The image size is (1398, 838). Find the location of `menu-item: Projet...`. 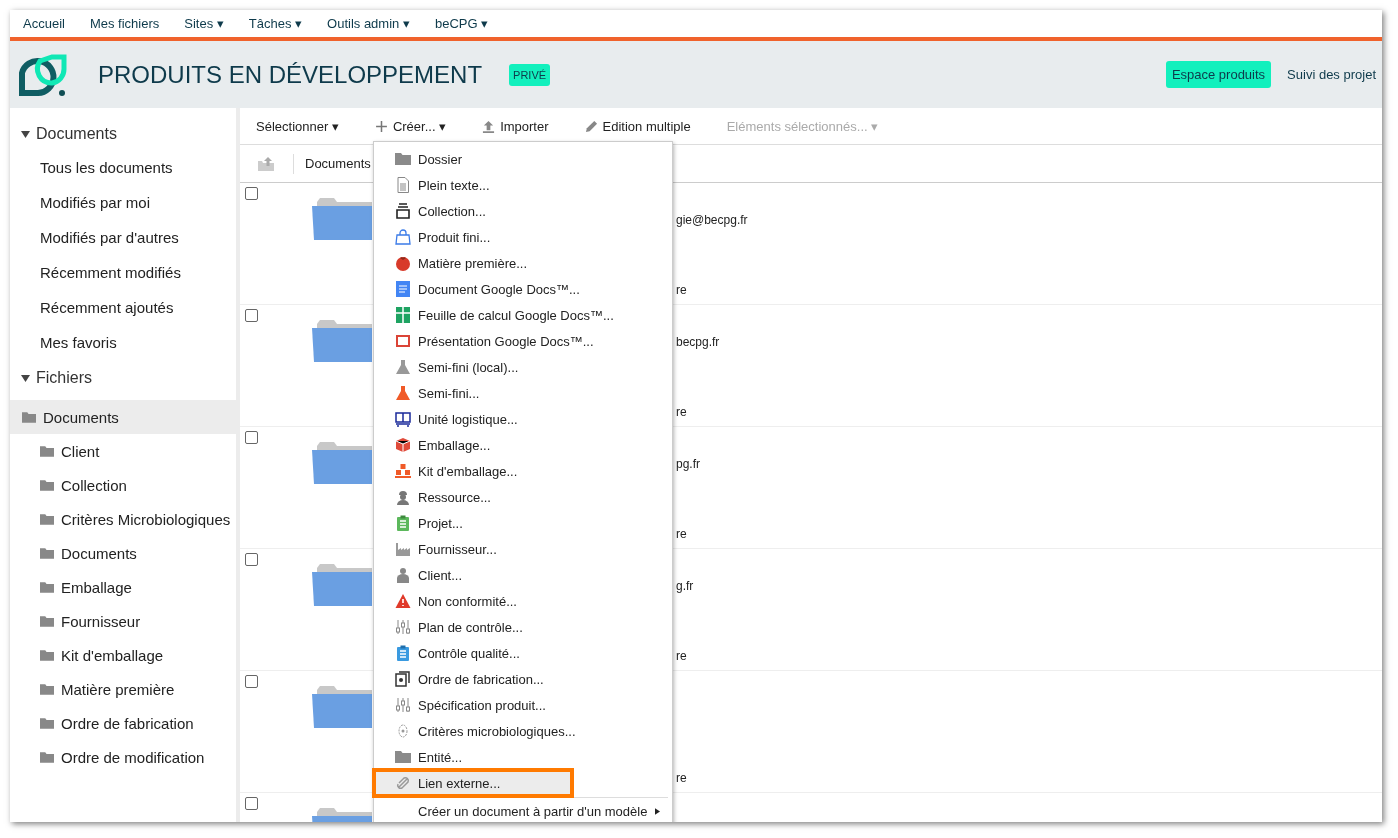

menu-item: Projet... is located at coordinates (523, 523).